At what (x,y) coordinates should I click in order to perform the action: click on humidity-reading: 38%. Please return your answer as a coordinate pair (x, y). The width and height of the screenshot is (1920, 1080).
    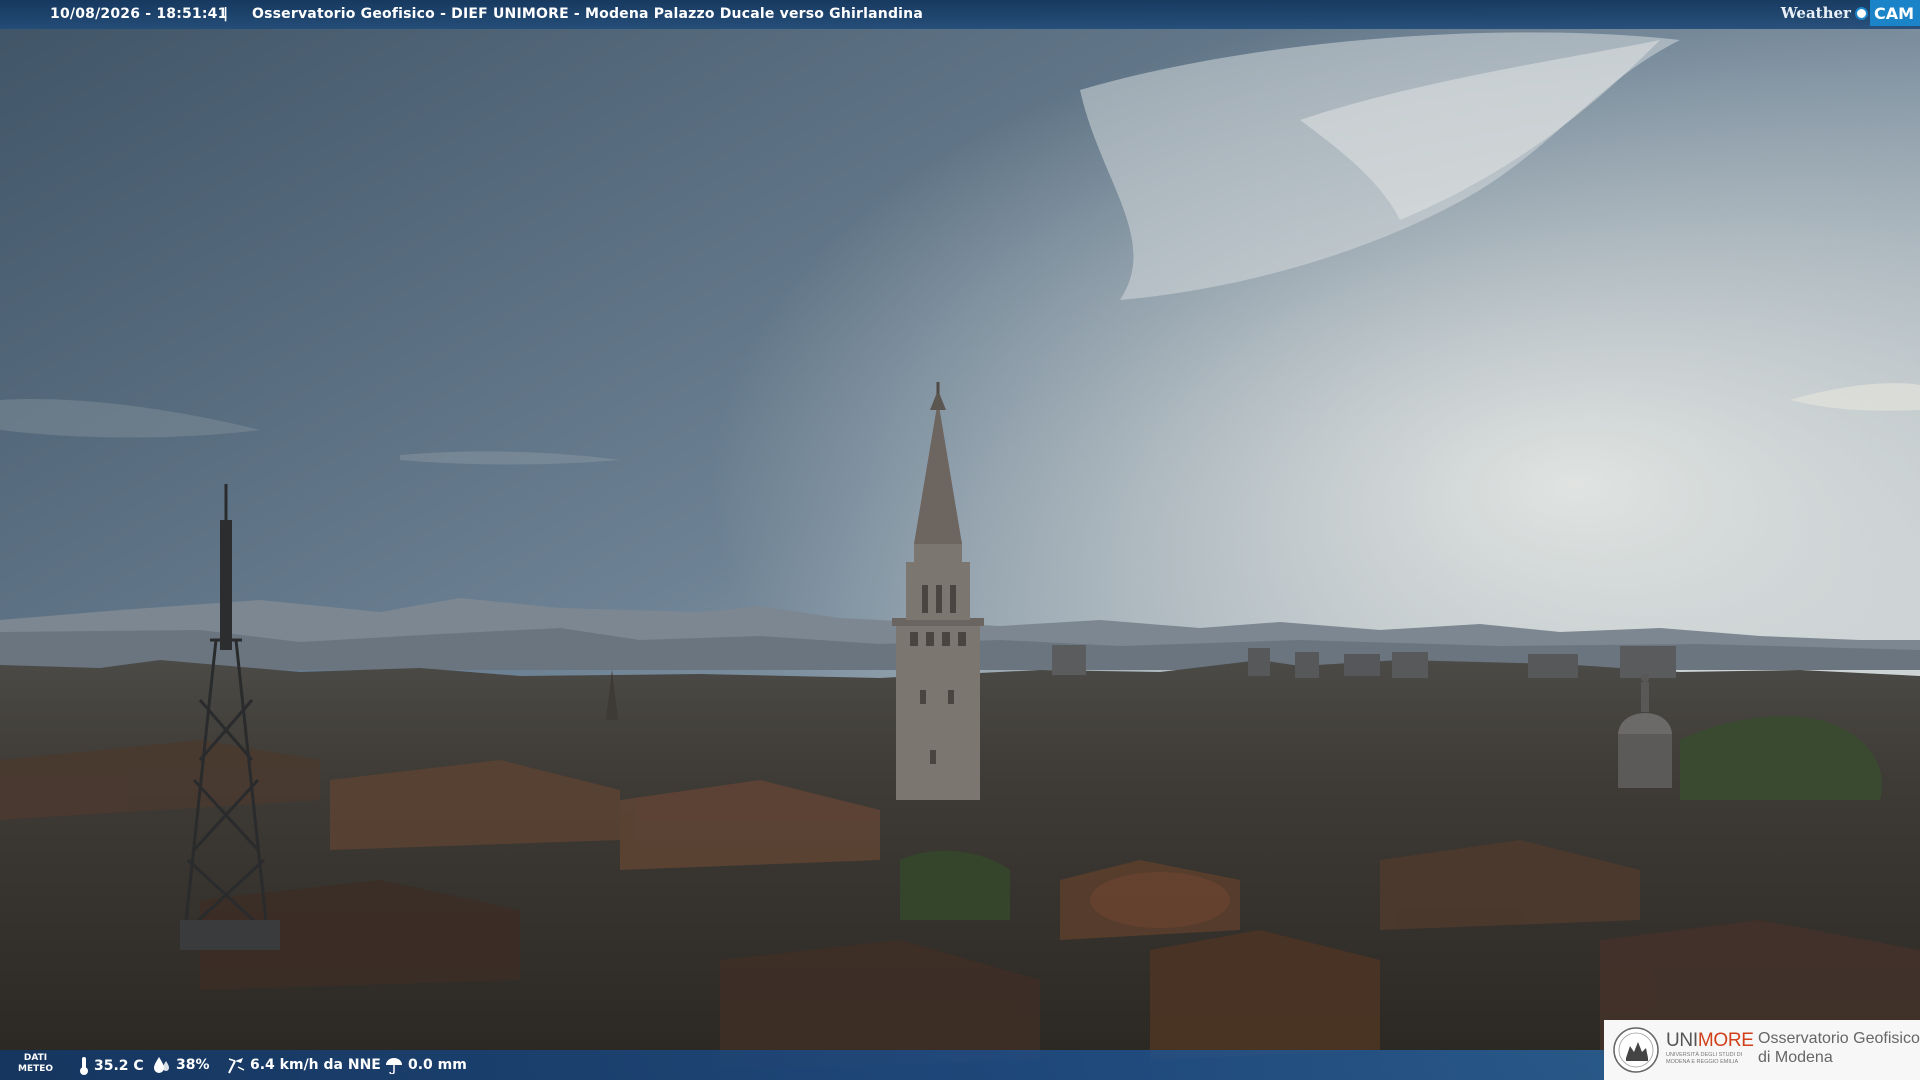
    Looking at the image, I should click on (181, 1065).